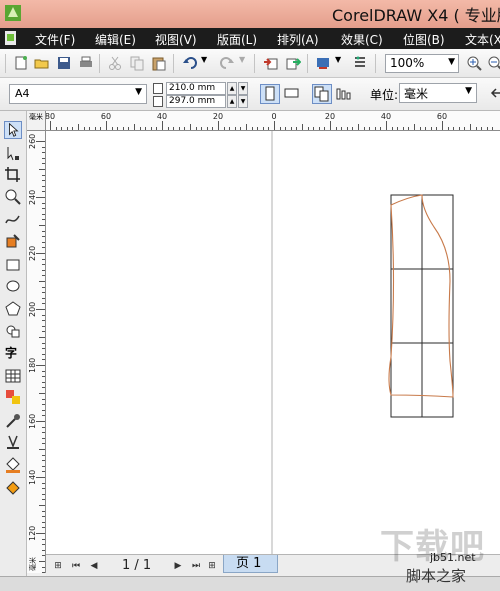 The height and width of the screenshot is (591, 500). I want to click on basic-shapes-icon, so click(13, 331).